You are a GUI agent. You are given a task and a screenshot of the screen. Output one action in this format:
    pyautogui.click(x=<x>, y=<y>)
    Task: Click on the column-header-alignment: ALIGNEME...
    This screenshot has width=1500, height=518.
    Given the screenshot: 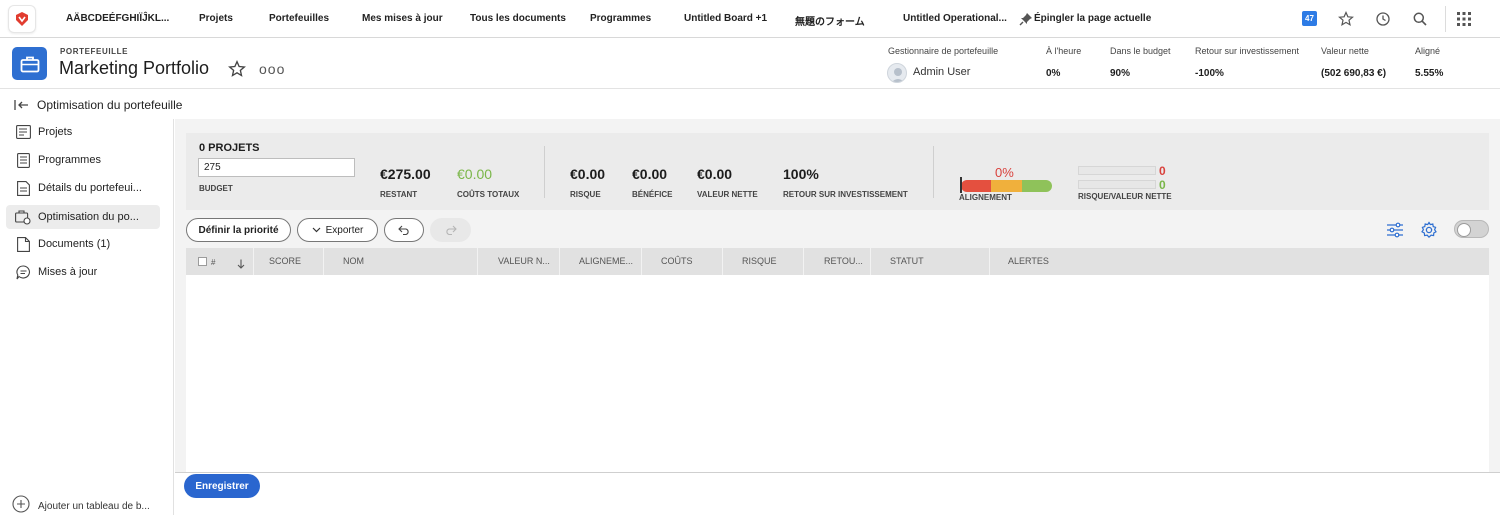 What is the action you would take?
    pyautogui.click(x=606, y=261)
    